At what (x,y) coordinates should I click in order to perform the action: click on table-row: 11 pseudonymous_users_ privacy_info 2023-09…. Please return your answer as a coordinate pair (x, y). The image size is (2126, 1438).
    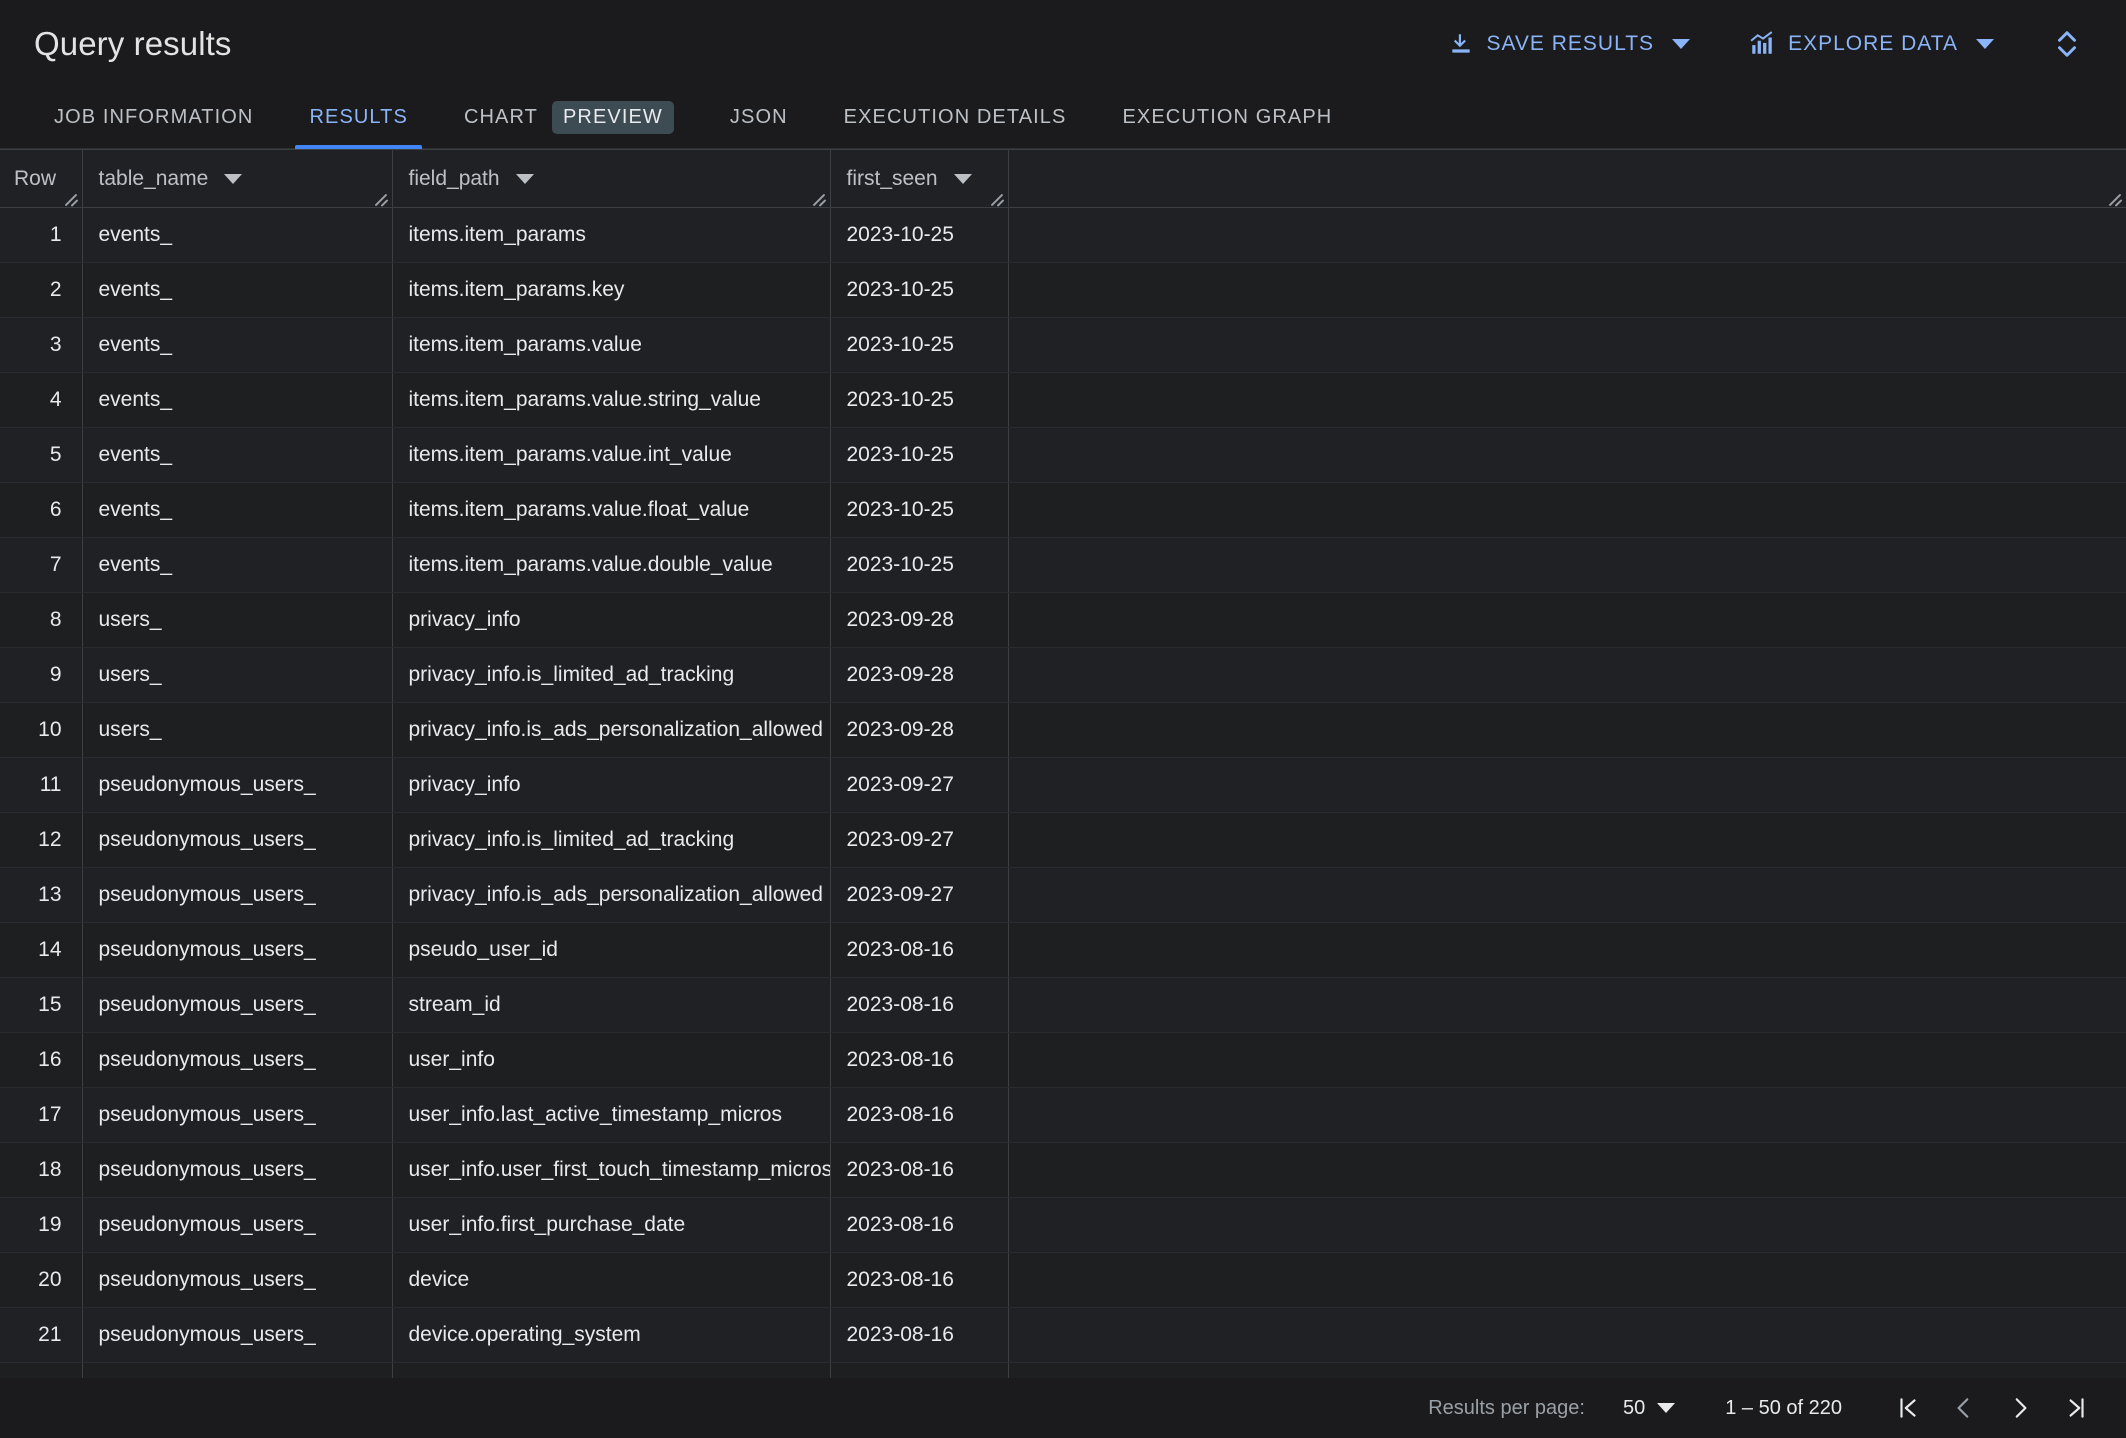
    Looking at the image, I should click on (1063, 785).